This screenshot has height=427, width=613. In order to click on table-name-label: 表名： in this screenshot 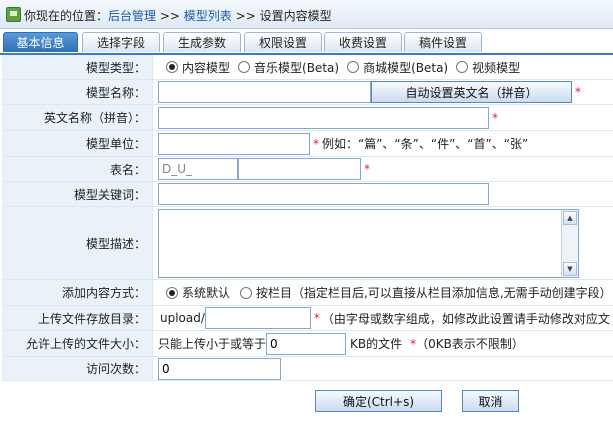, I will do `click(77, 169)`.